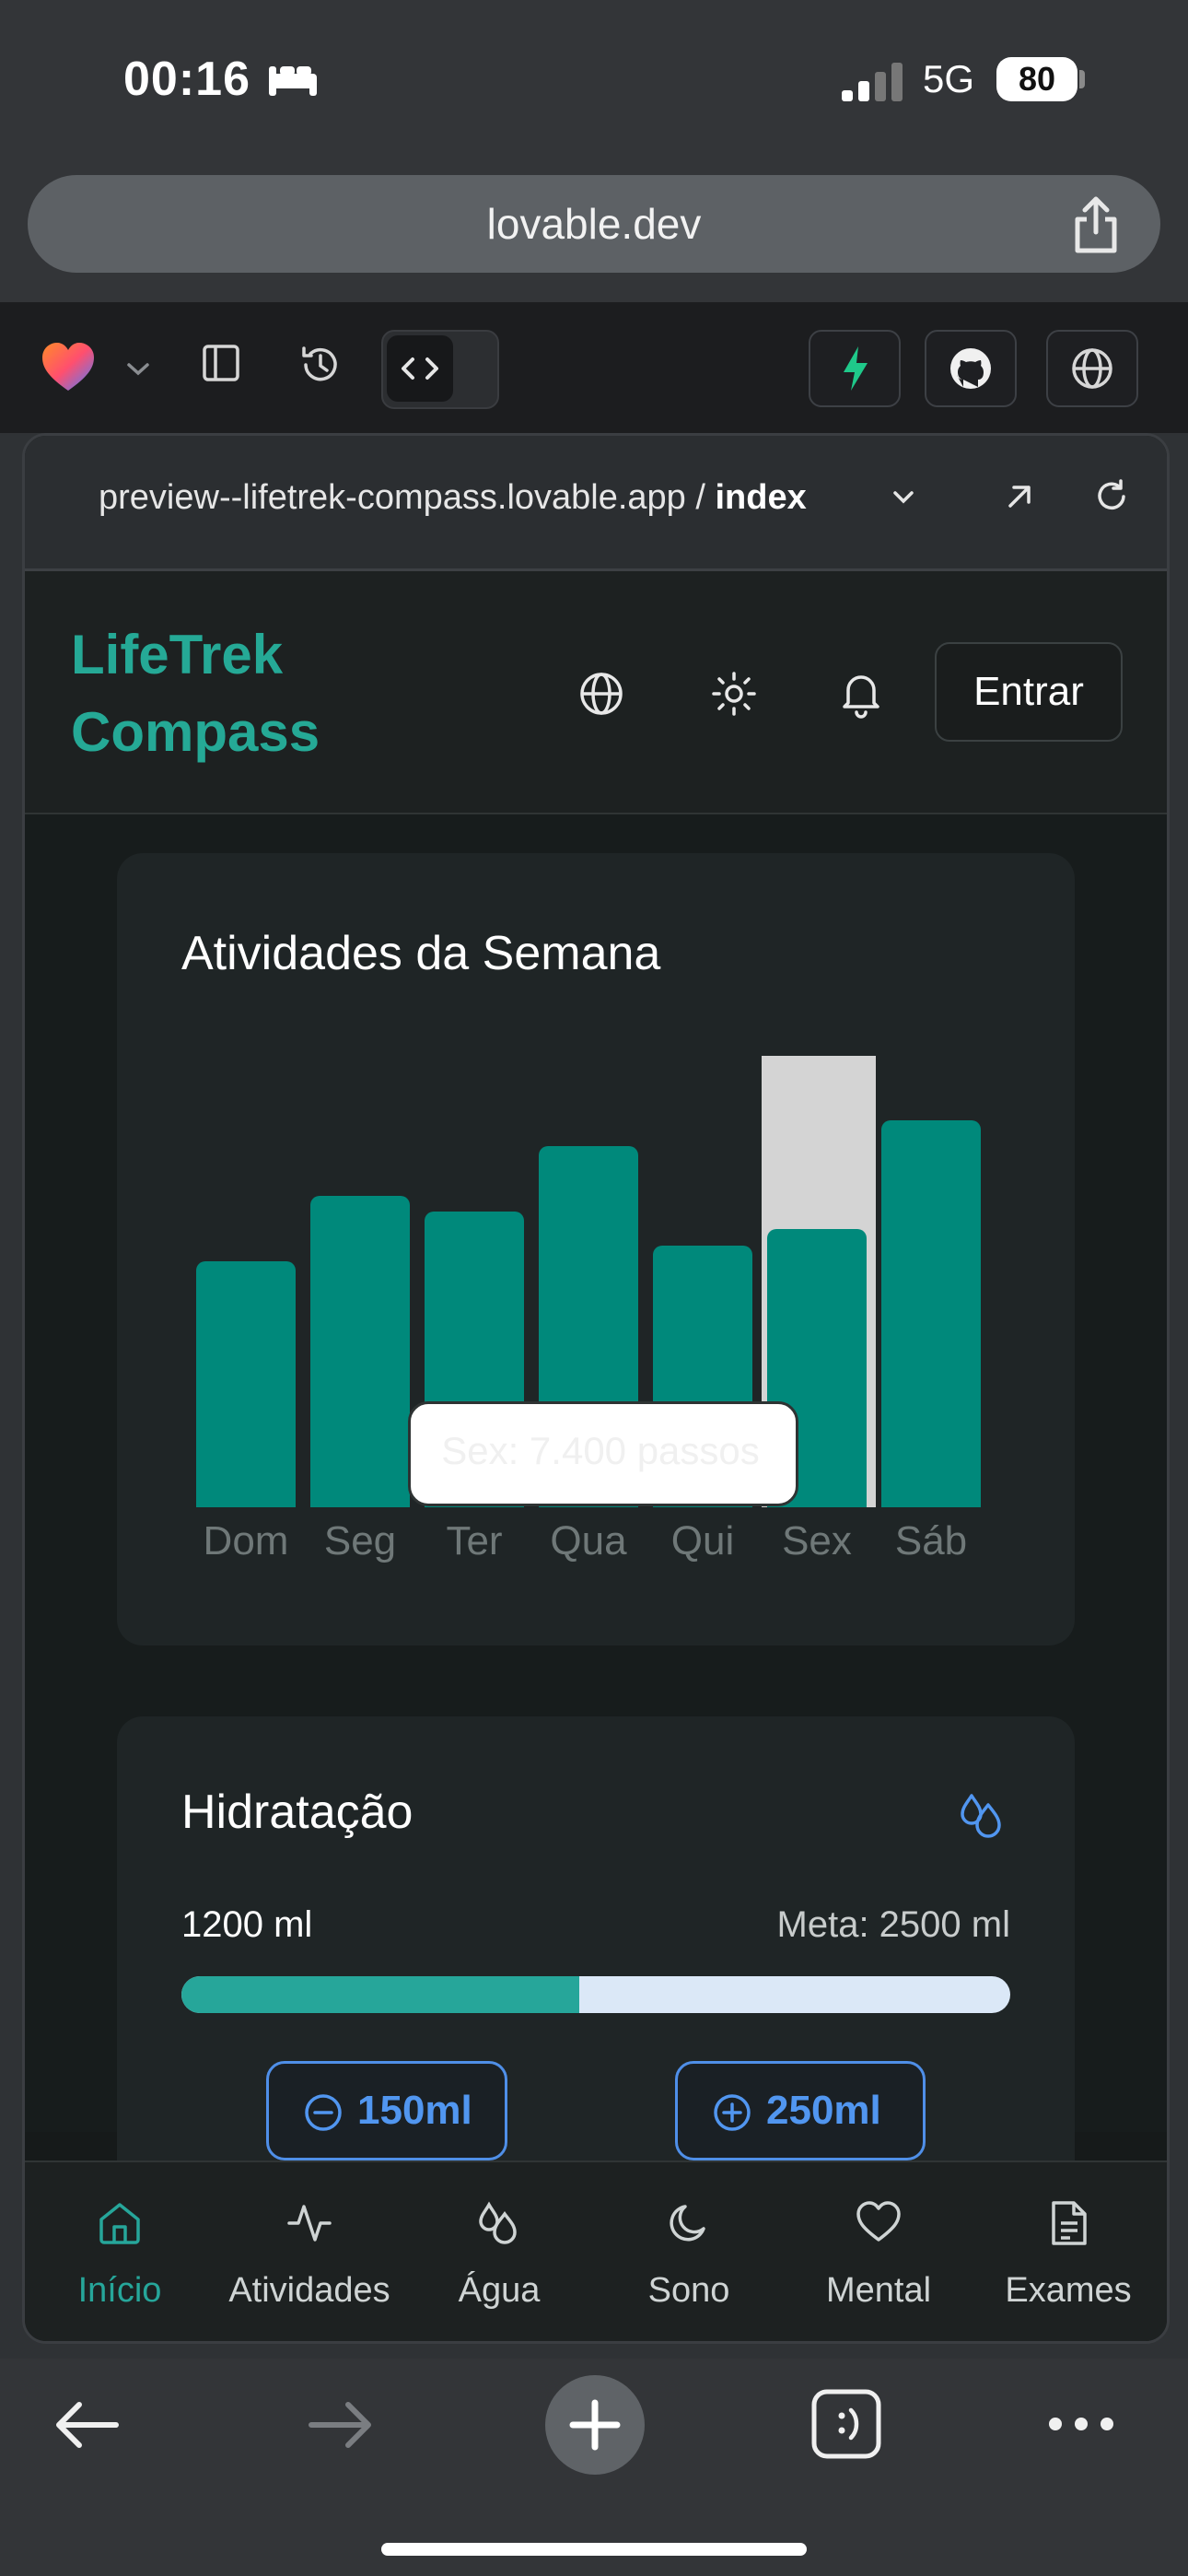 This screenshot has width=1188, height=2576. I want to click on minus-circle-icon, so click(323, 2112).